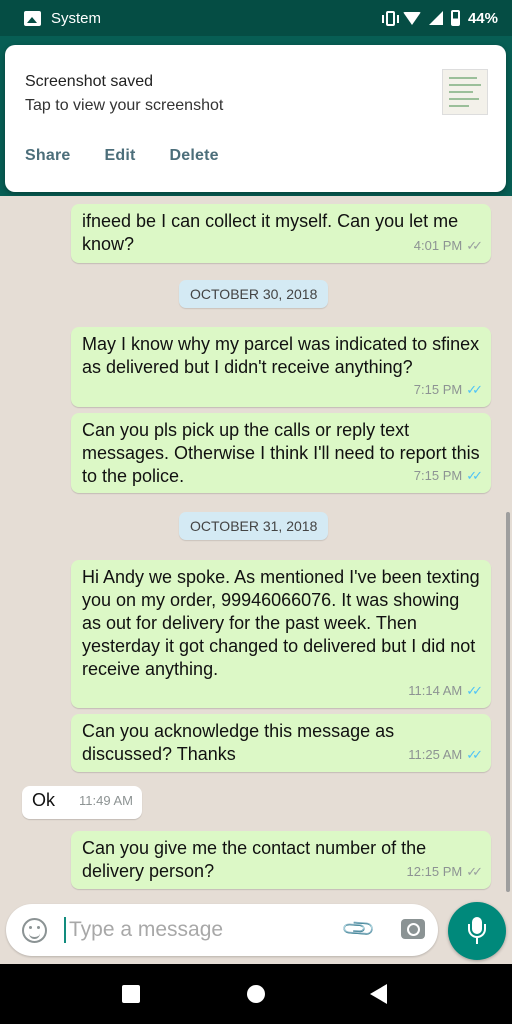  I want to click on voice-record-button, so click(477, 931).